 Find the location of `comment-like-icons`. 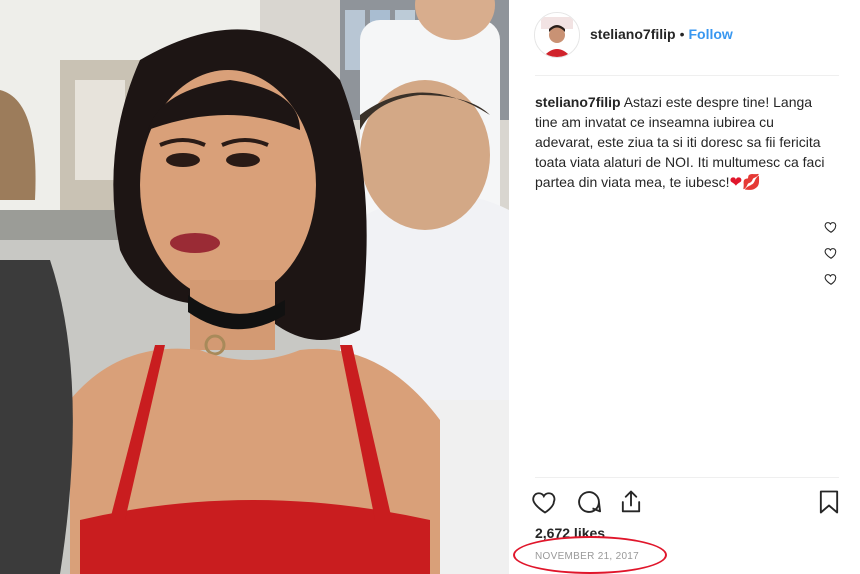

comment-like-icons is located at coordinates (832, 259).